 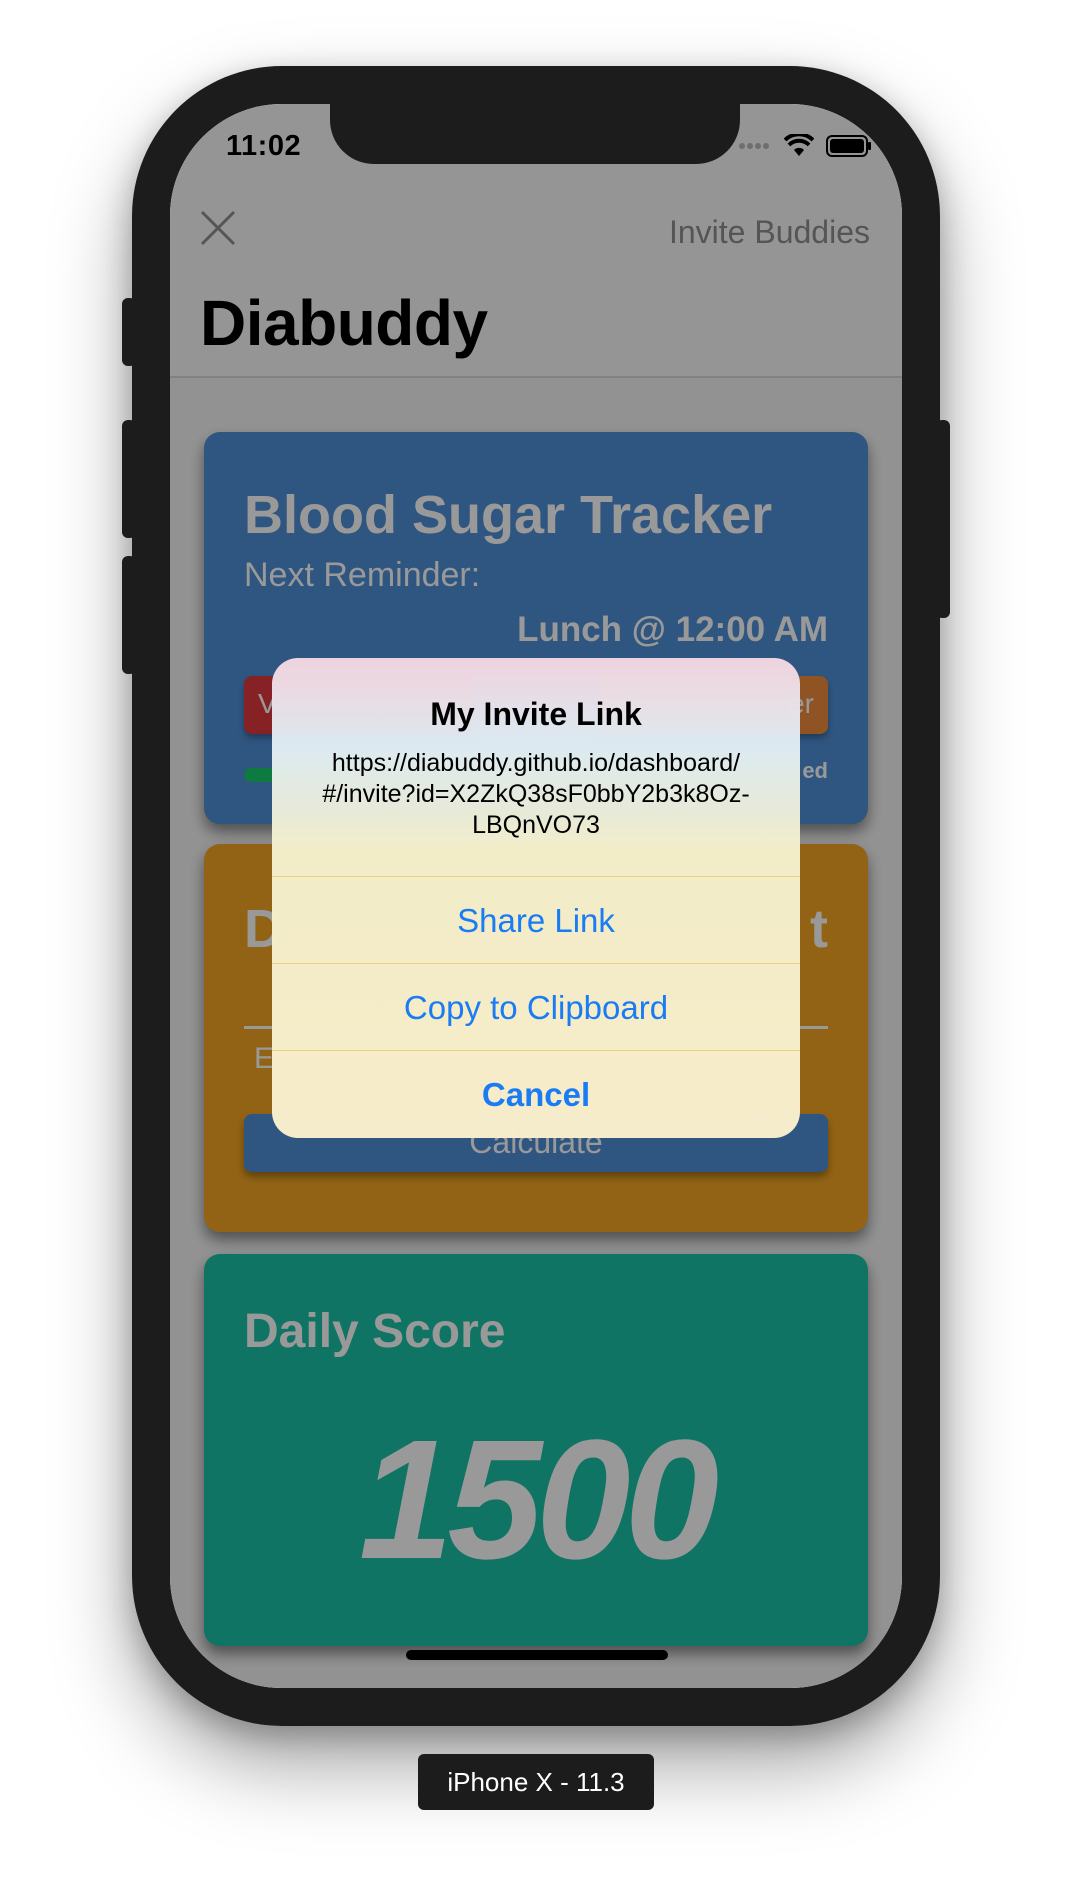 I want to click on silent-switch, so click(x=129, y=332).